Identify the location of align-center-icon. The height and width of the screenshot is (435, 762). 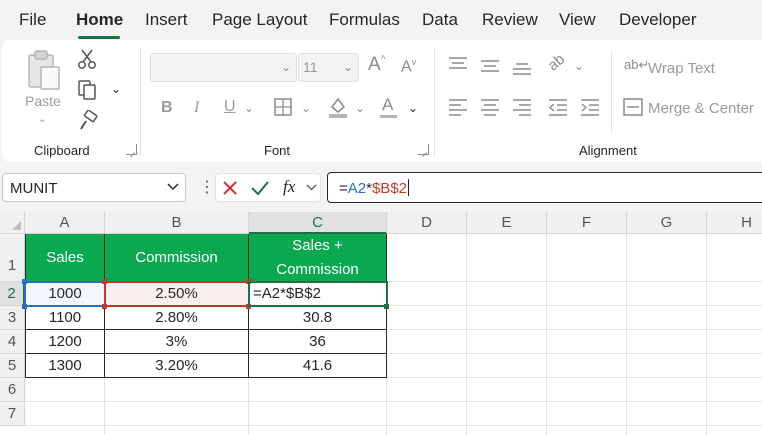
(490, 107).